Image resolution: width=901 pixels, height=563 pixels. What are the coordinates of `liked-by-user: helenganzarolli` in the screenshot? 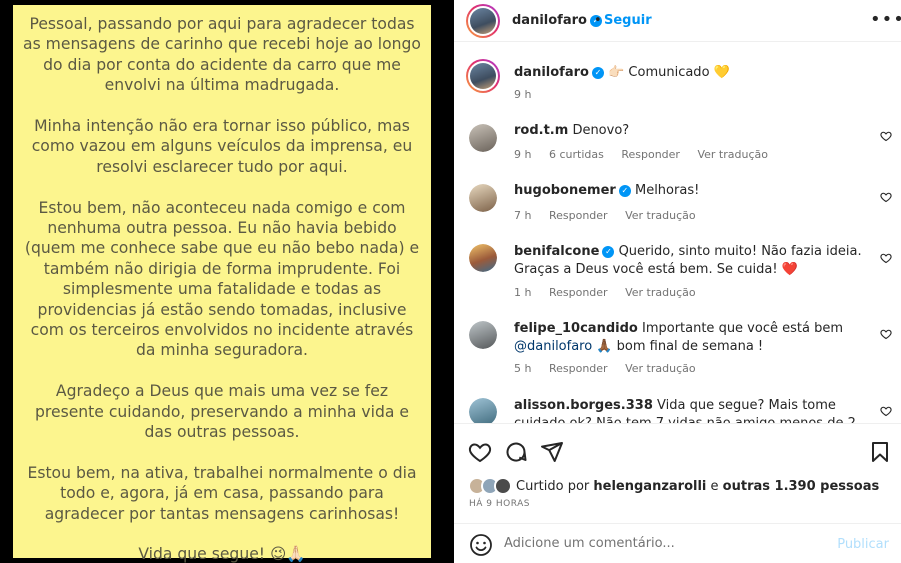 It's located at (649, 486).